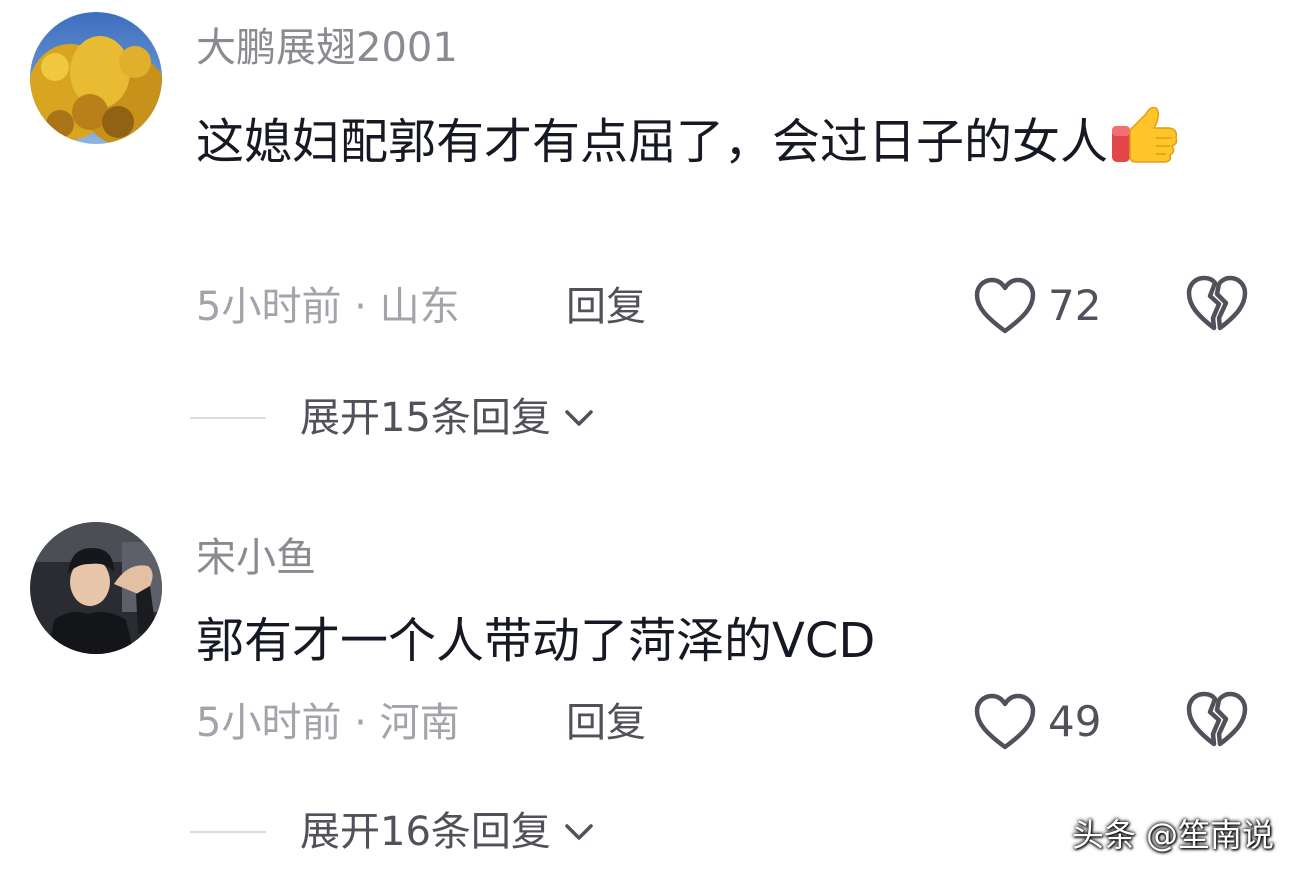 The height and width of the screenshot is (874, 1298). I want to click on comment-time-location: 5小时前 · 河南, so click(328, 723).